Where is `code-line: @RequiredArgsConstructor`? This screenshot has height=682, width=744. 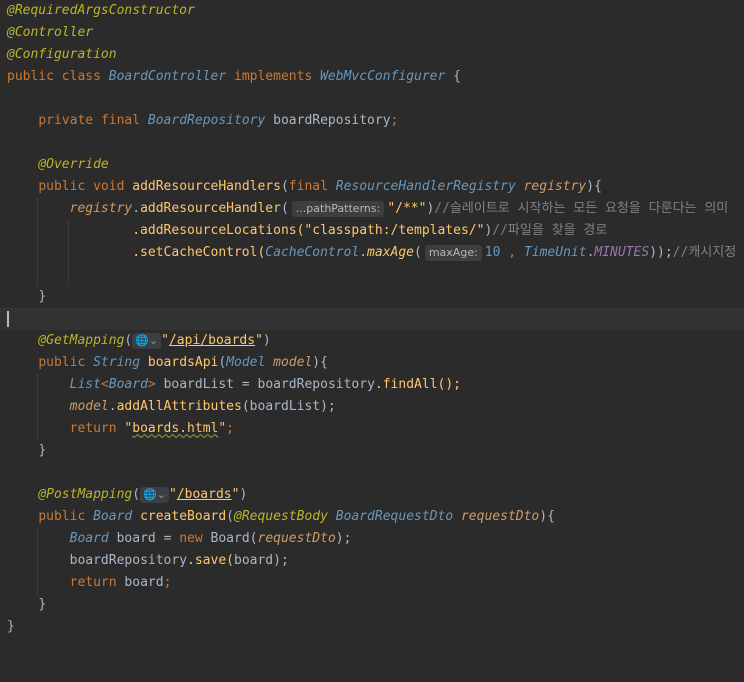
code-line: @RequiredArgsConstructor is located at coordinates (372, 11).